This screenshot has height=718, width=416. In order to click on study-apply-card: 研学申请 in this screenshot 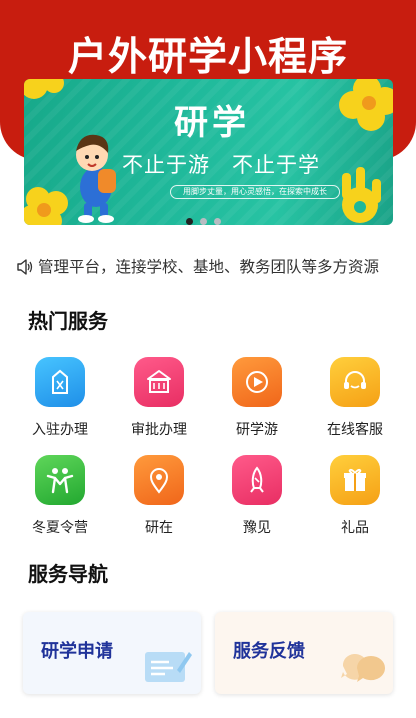, I will do `click(112, 653)`.